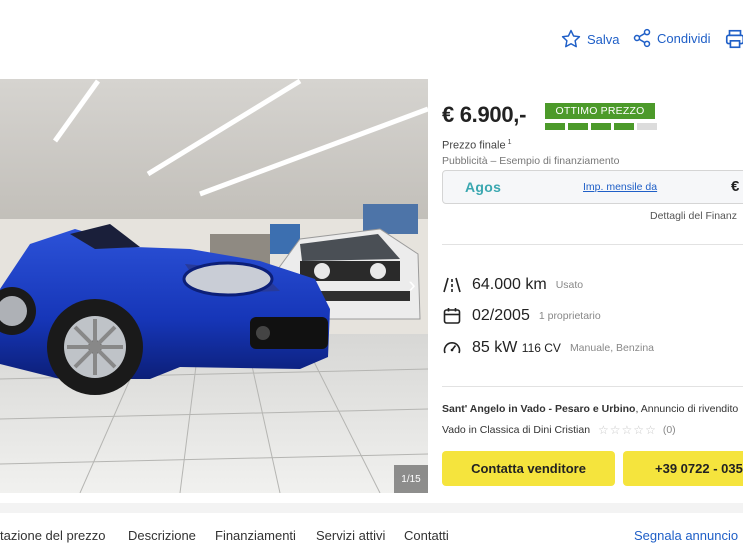 Image resolution: width=743 pixels, height=556 pixels. What do you see at coordinates (411, 479) in the screenshot?
I see `photo-counter: 1/15` at bounding box center [411, 479].